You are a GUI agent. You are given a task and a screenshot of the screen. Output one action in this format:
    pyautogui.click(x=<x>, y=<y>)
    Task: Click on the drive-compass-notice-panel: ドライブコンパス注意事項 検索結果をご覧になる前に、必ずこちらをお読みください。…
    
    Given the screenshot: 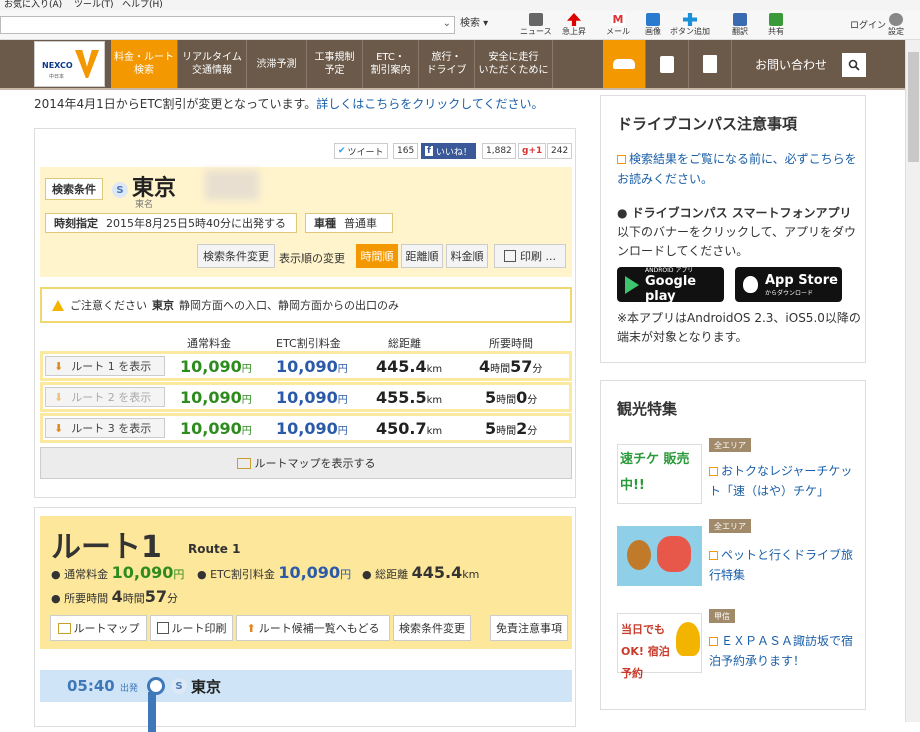 What is the action you would take?
    pyautogui.click(x=733, y=229)
    